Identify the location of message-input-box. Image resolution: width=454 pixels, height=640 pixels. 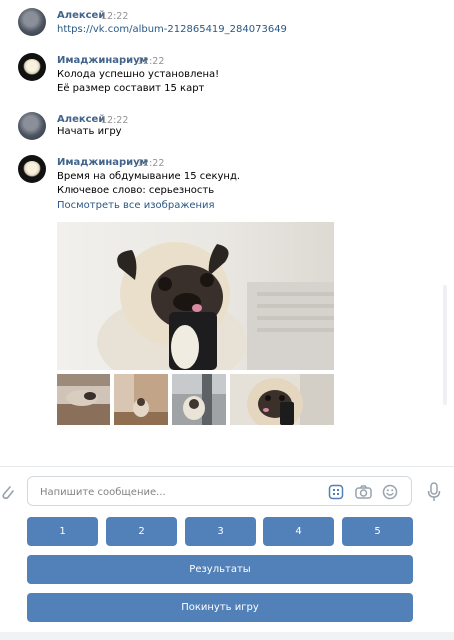
(219, 491).